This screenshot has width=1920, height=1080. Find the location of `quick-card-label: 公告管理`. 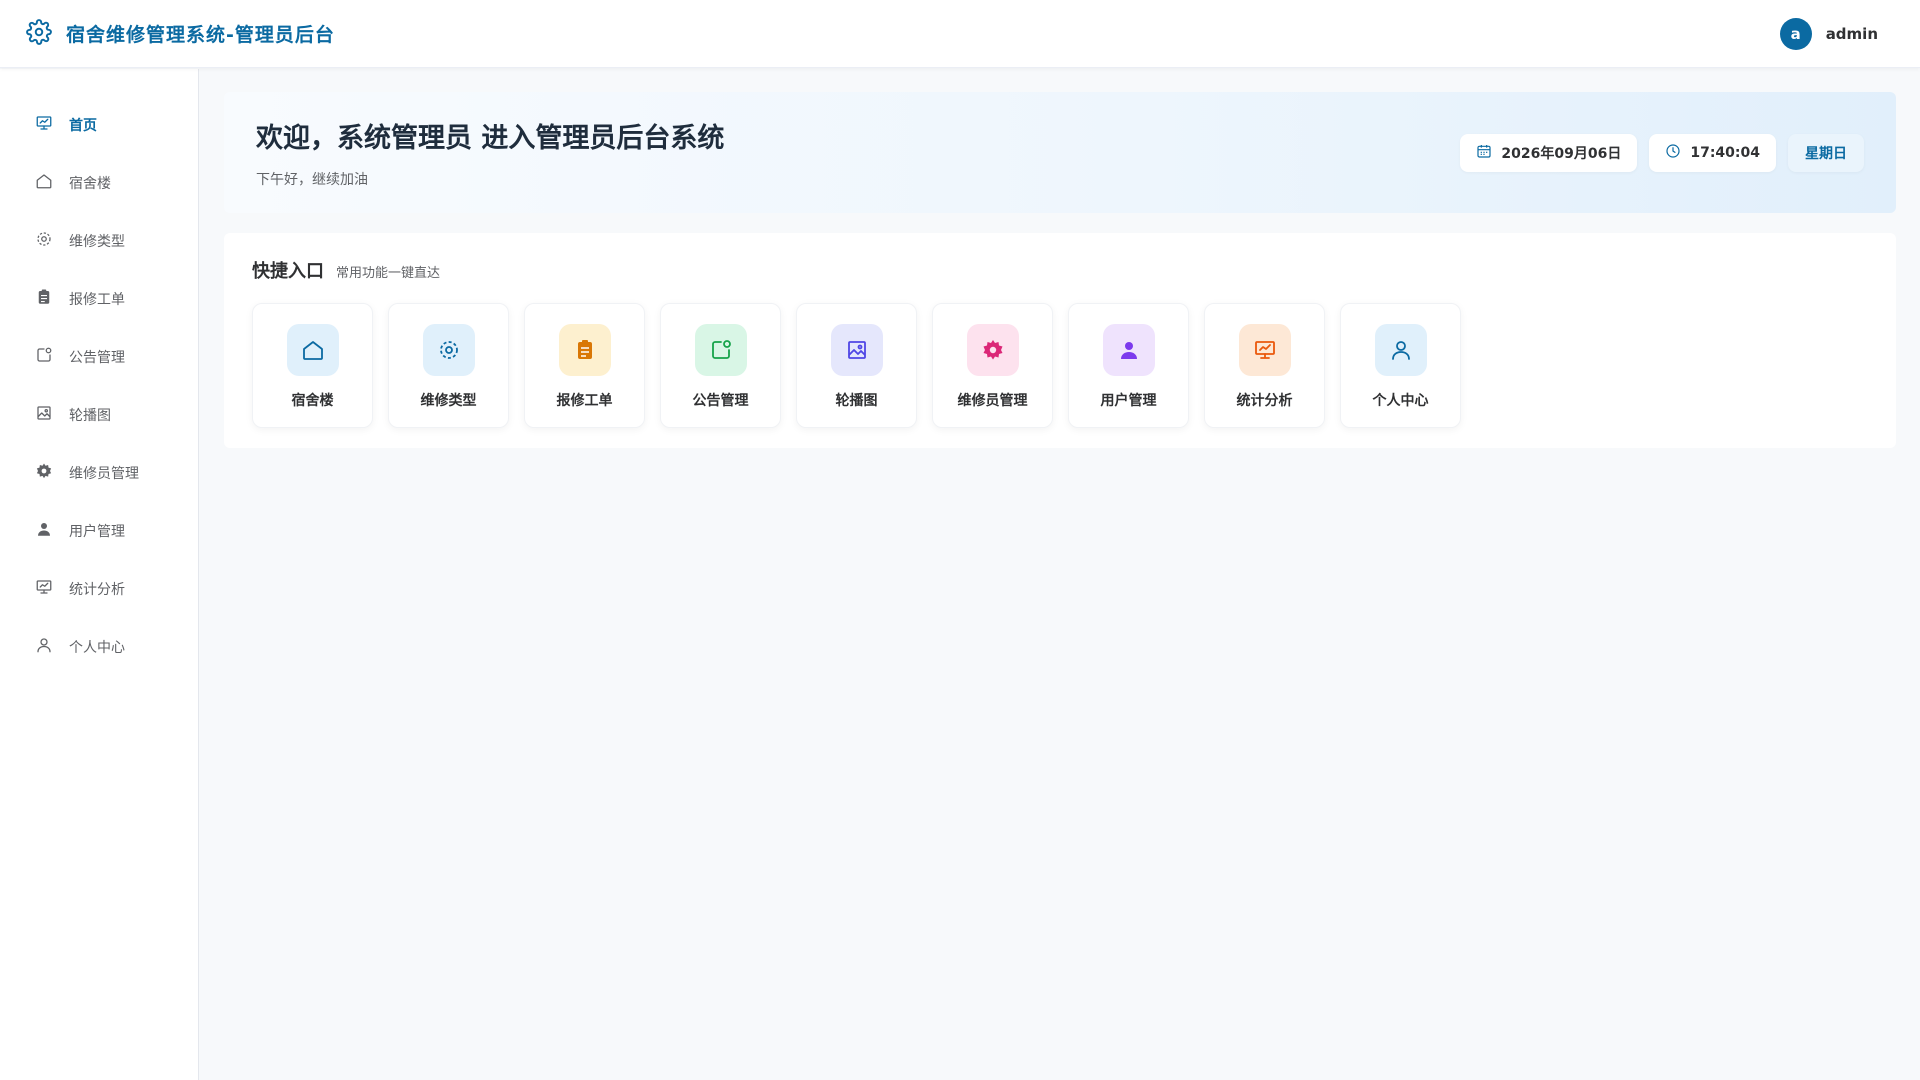

quick-card-label: 公告管理 is located at coordinates (720, 401).